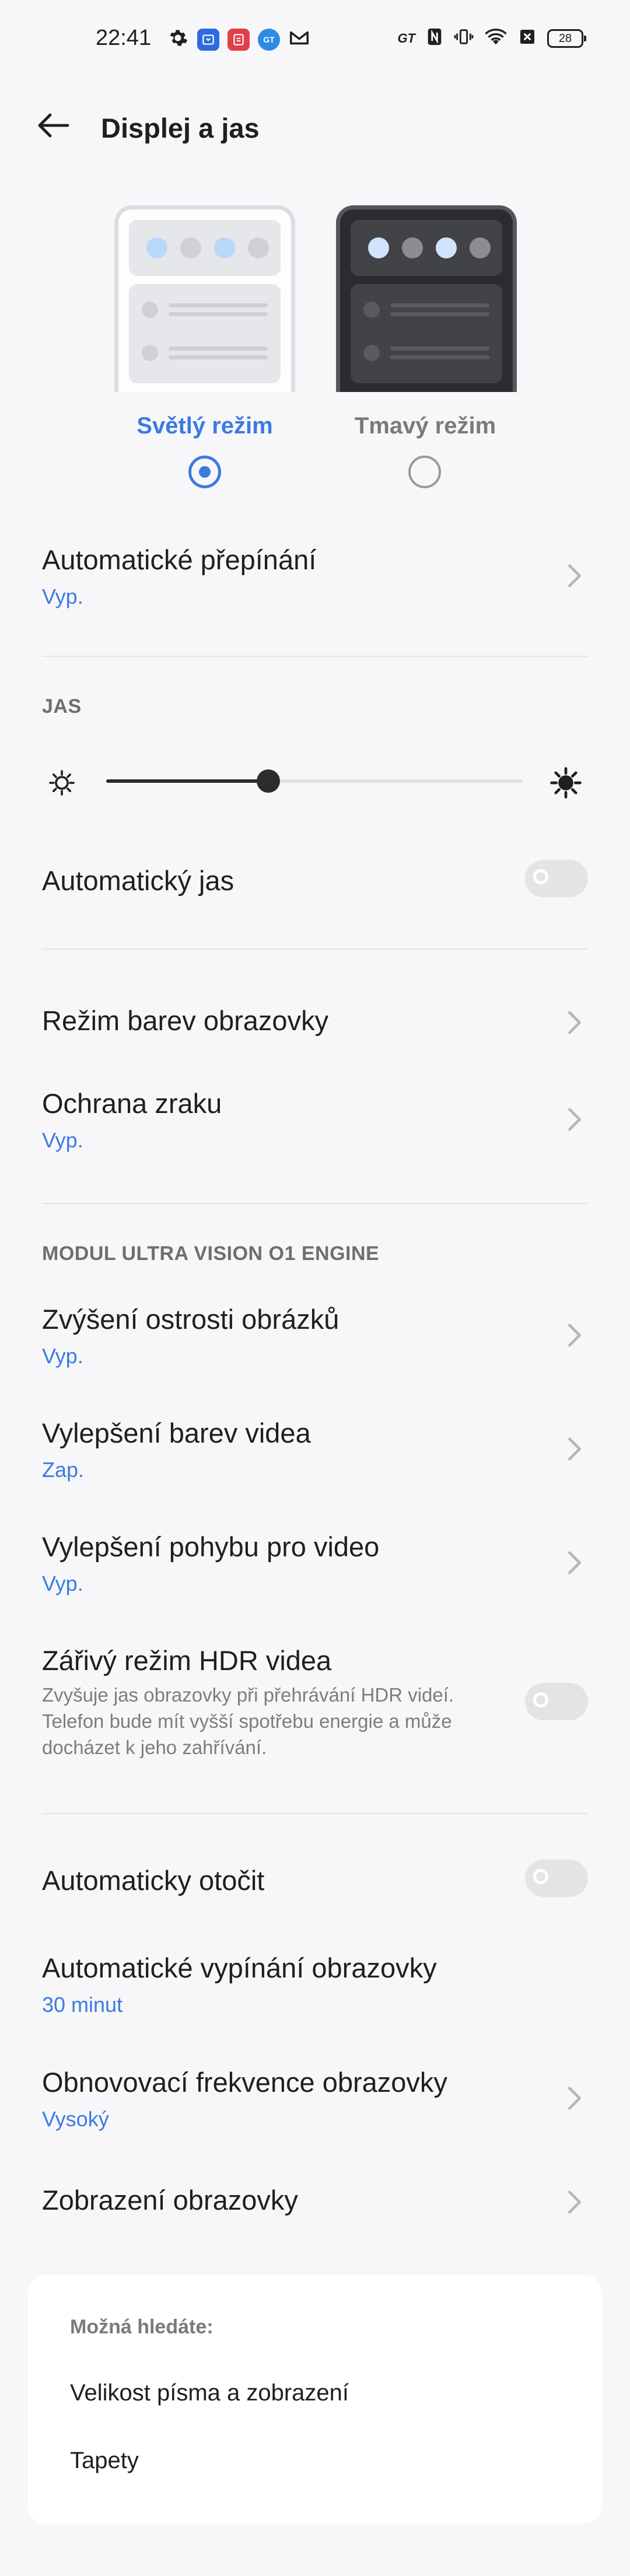 The height and width of the screenshot is (2576, 630). I want to click on refresh-rate-row: Obnovovací frekvence obrazovky Vysoký, so click(315, 2096).